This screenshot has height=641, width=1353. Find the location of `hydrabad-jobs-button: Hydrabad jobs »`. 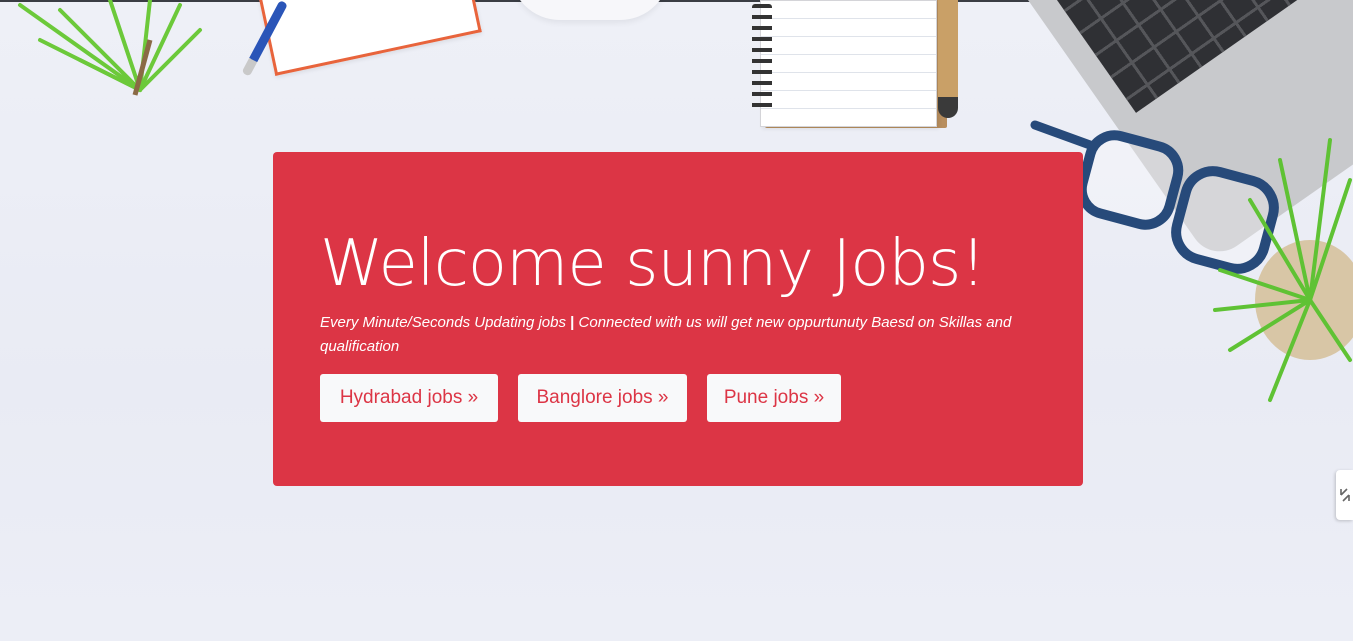

hydrabad-jobs-button: Hydrabad jobs » is located at coordinates (409, 398).